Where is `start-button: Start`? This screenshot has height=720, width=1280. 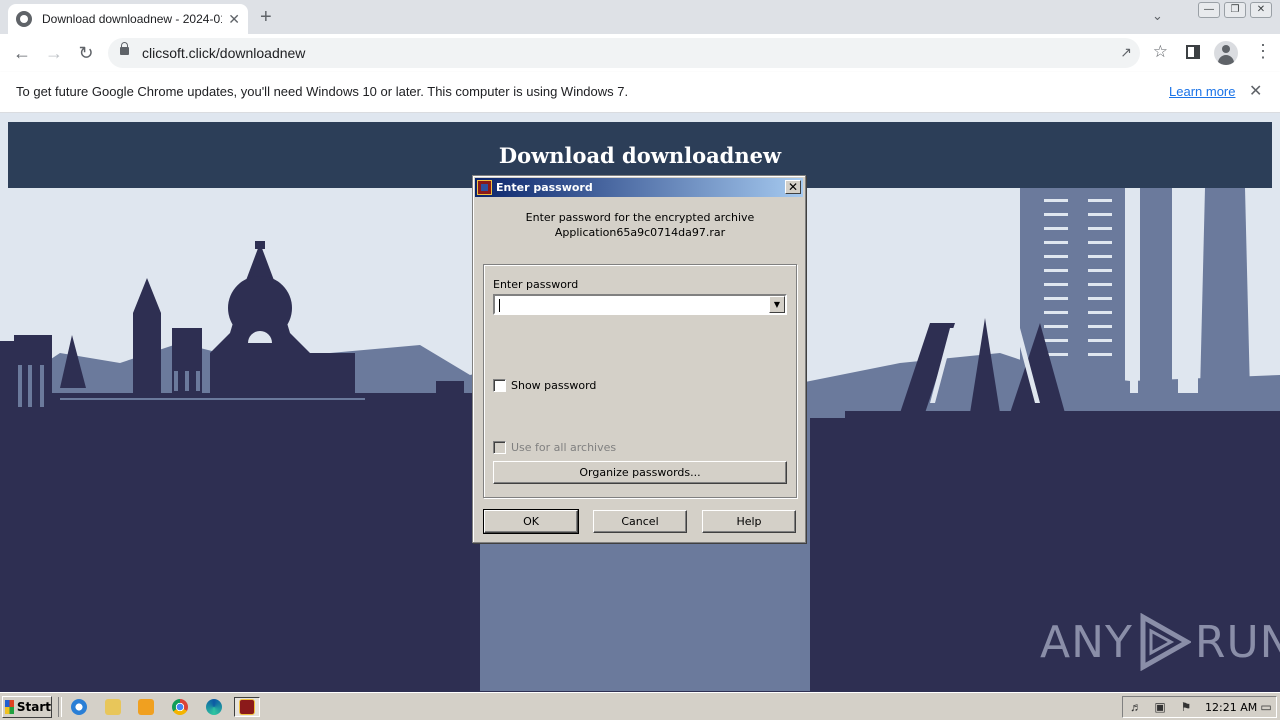 start-button: Start is located at coordinates (27, 707).